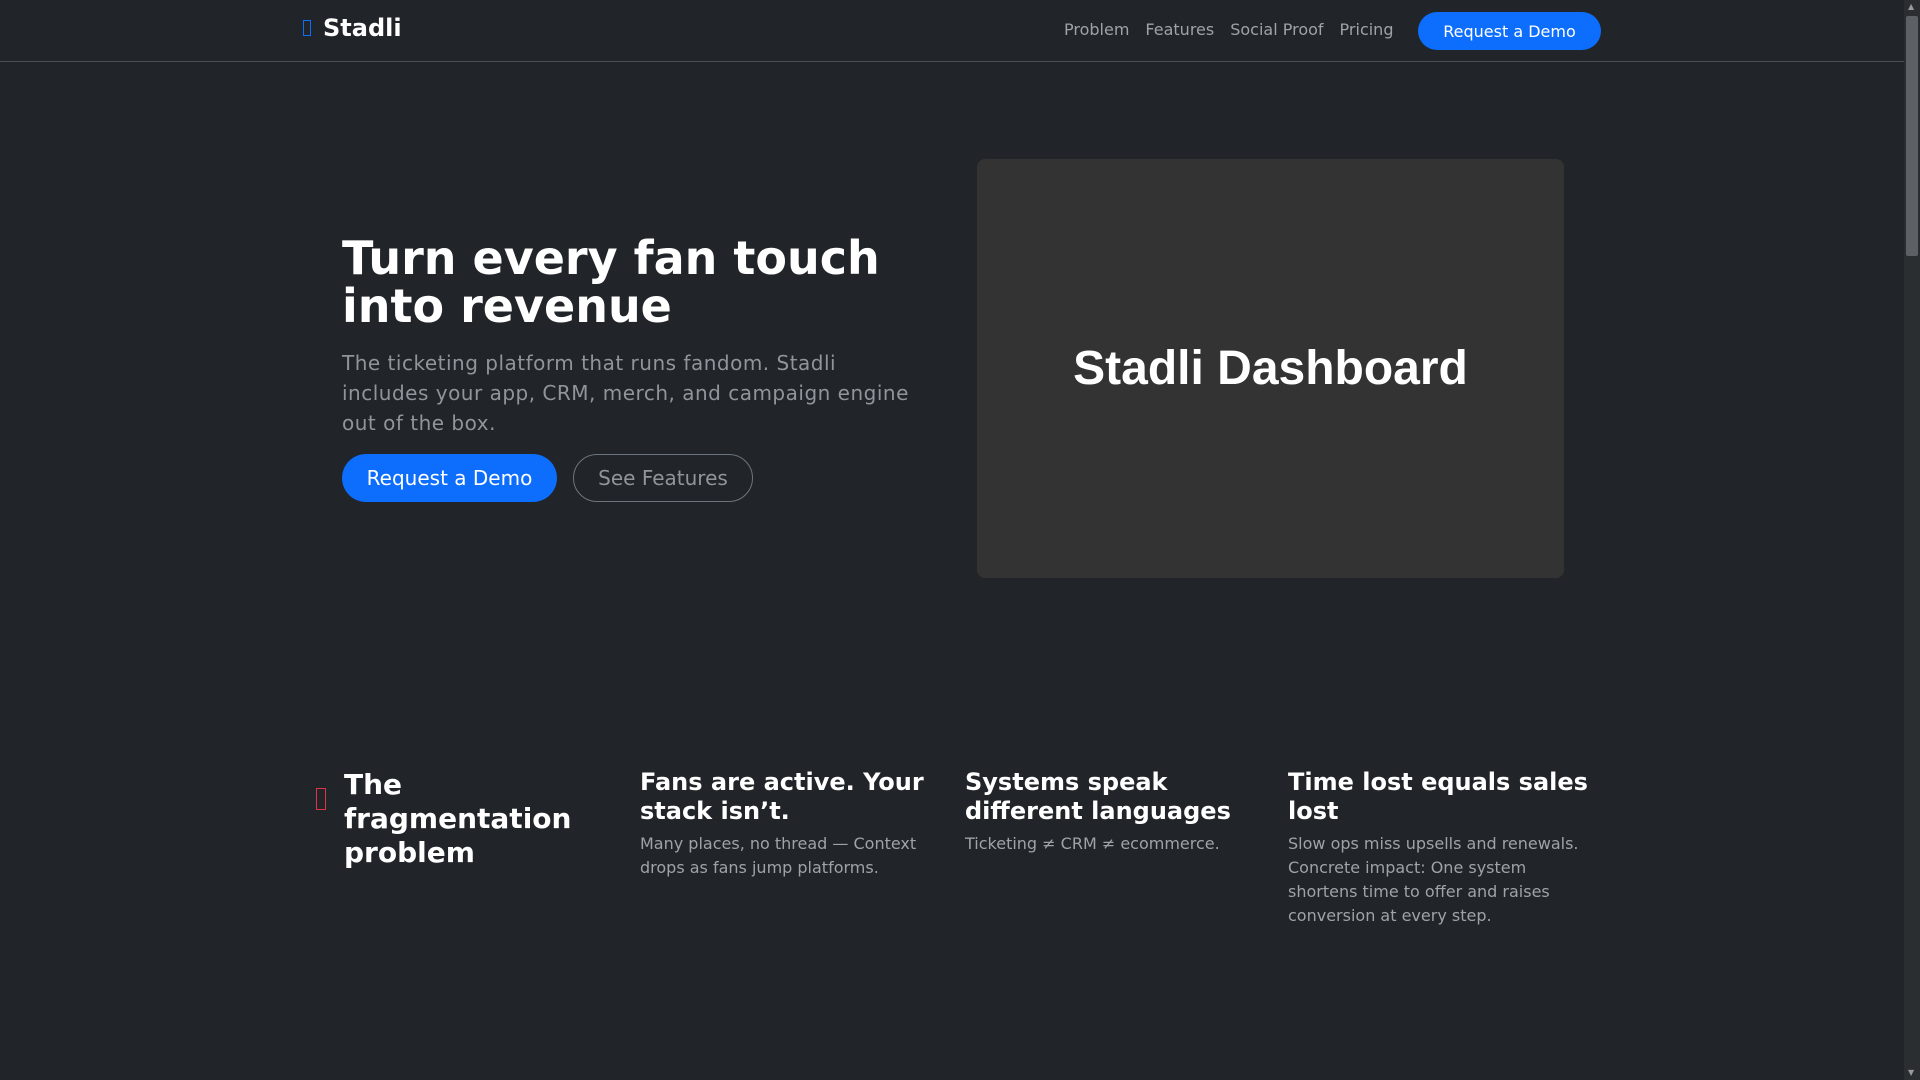 The image size is (1920, 1080). What do you see at coordinates (1911, 1072) in the screenshot?
I see `scroll-down-icon: ▼` at bounding box center [1911, 1072].